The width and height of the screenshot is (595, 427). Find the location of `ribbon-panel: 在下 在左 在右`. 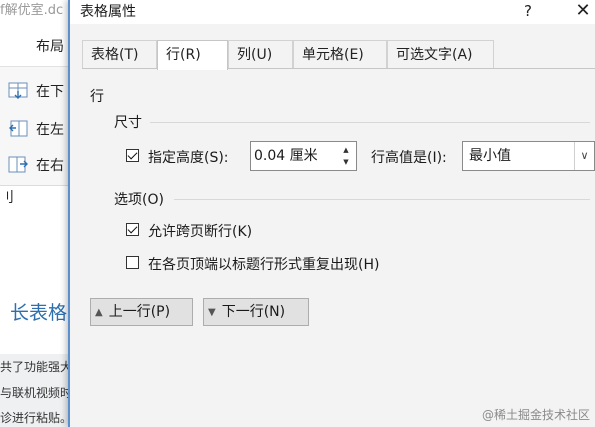

ribbon-panel: 在下 在左 在右 is located at coordinates (36, 126).